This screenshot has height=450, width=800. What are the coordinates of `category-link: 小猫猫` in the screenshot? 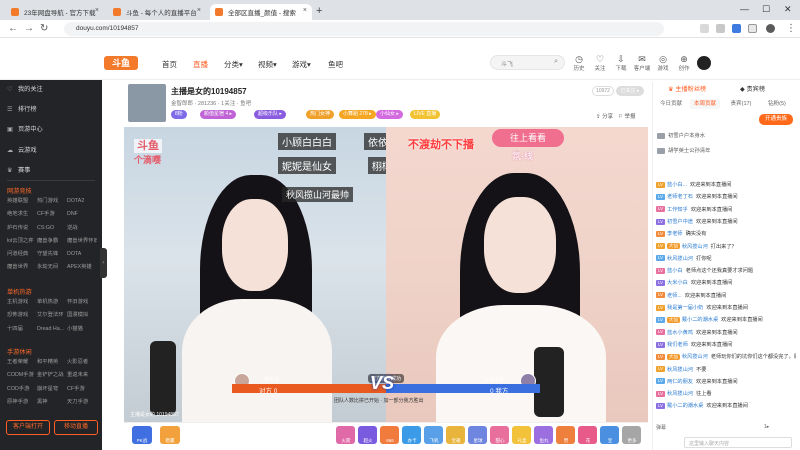 It's located at (82, 329).